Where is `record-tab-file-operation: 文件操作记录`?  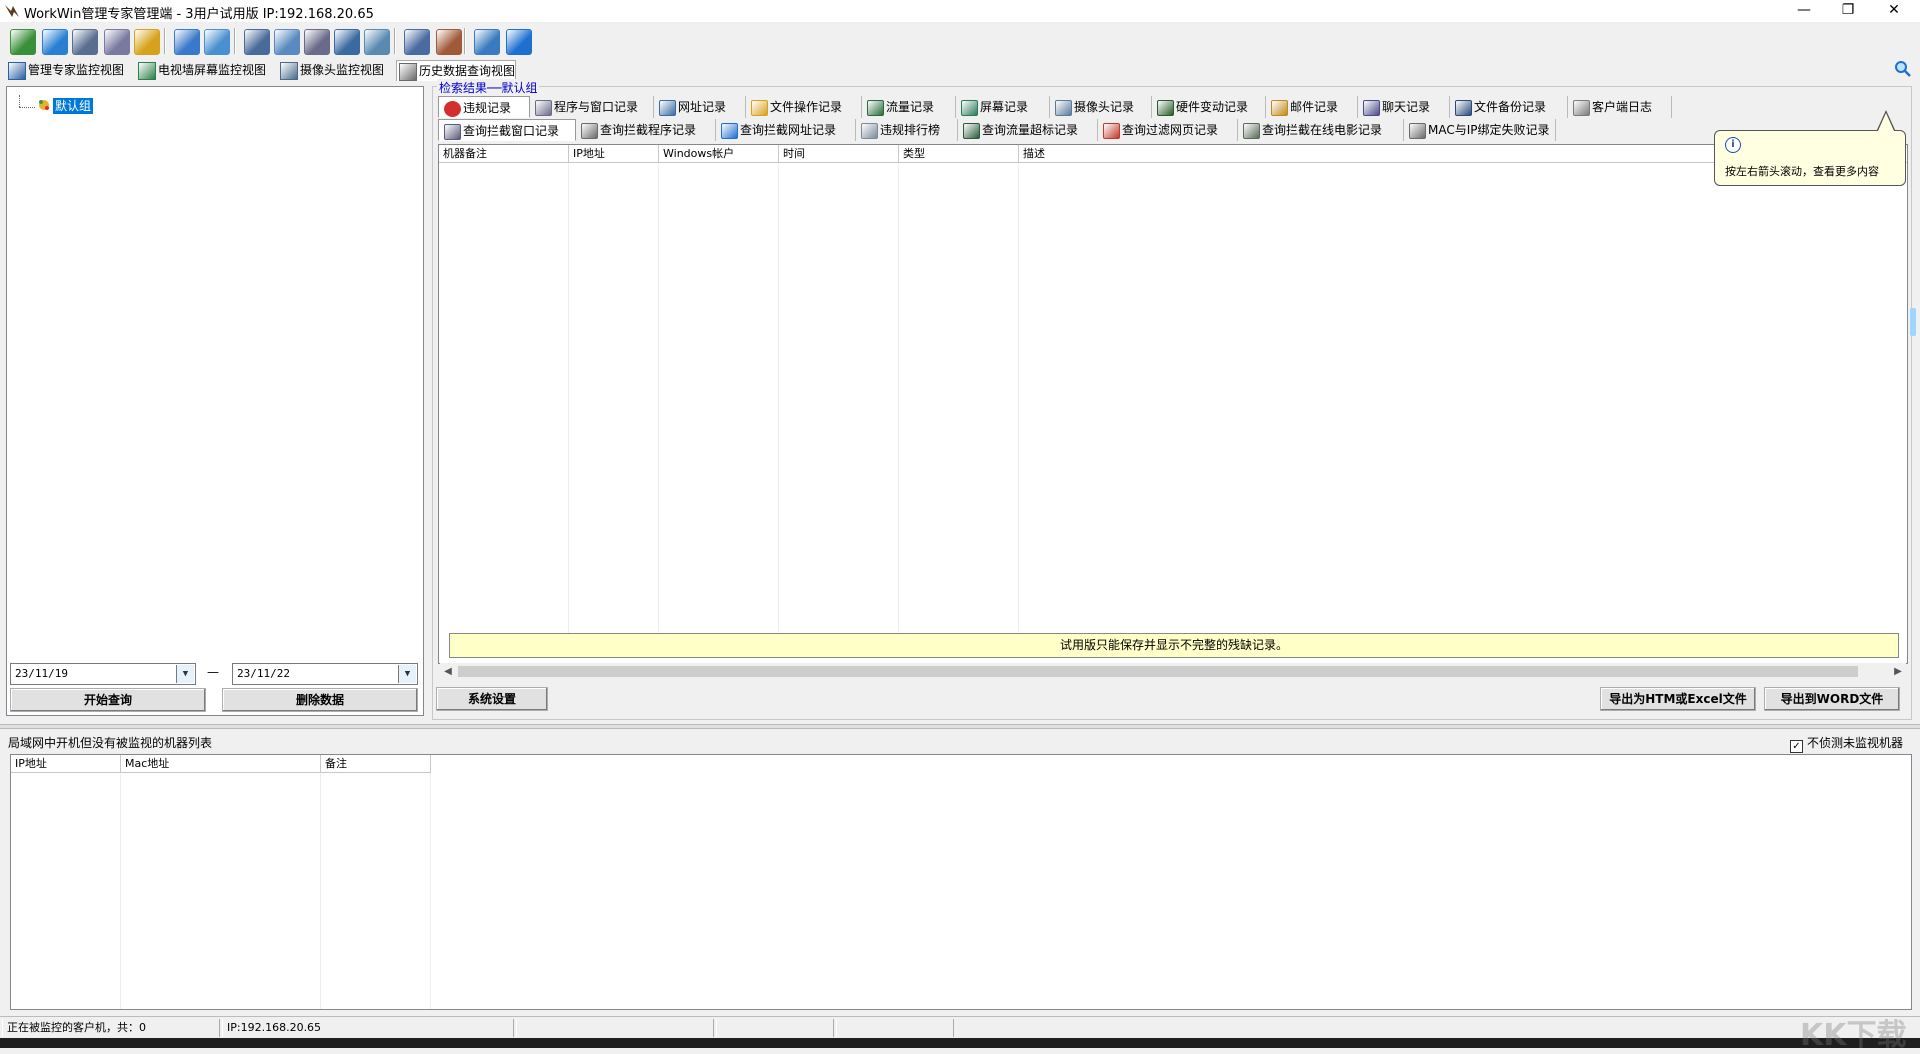 record-tab-file-operation: 文件操作记录 is located at coordinates (804, 107).